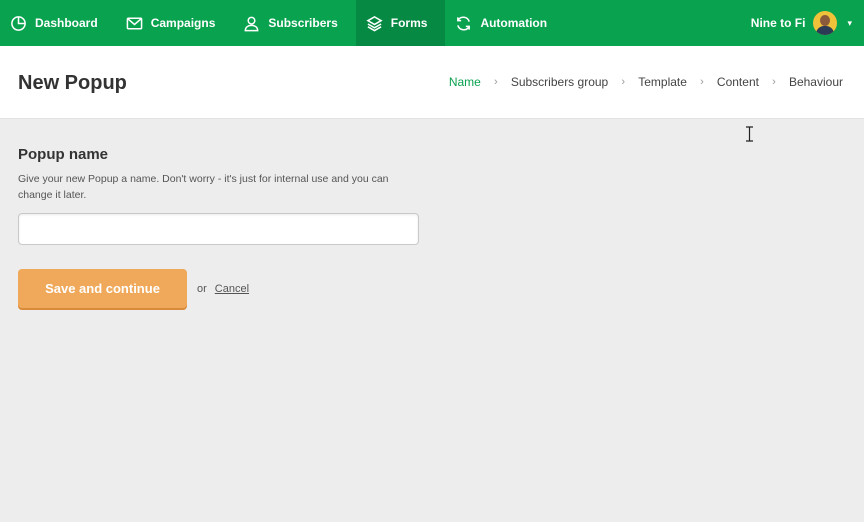 Image resolution: width=864 pixels, height=522 pixels. I want to click on save-and-continue-button: Save and continue, so click(102, 288).